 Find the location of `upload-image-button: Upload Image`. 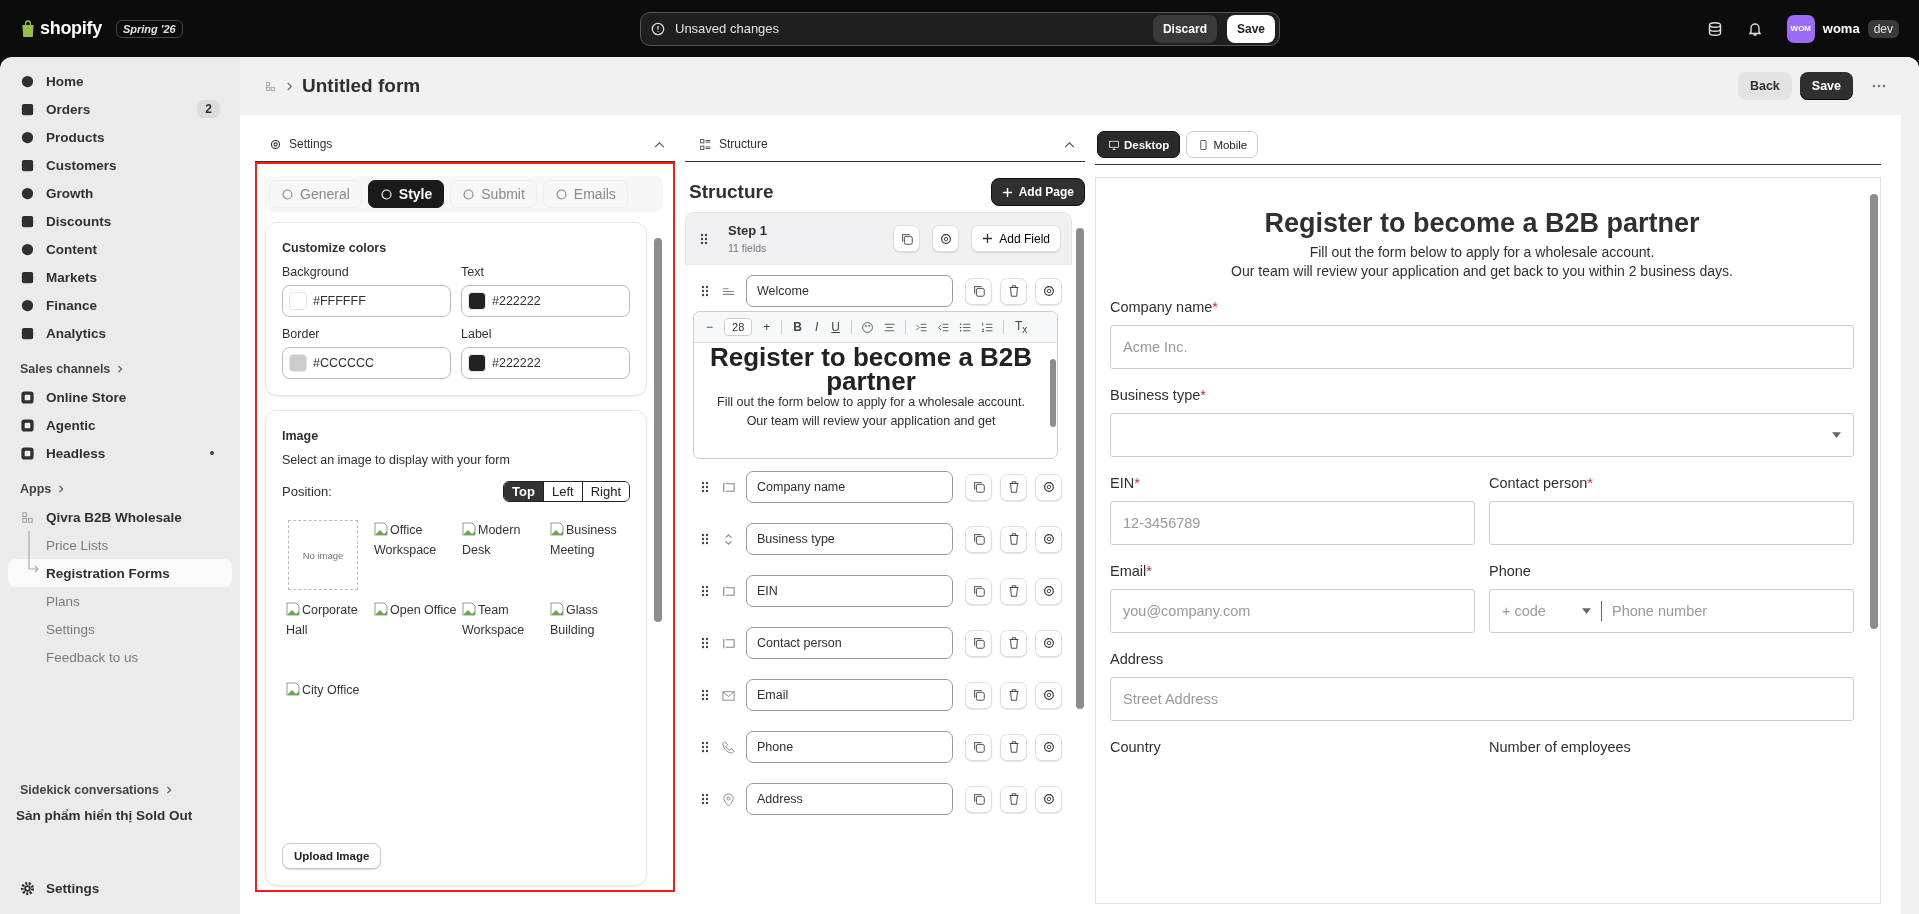

upload-image-button: Upload Image is located at coordinates (332, 856).